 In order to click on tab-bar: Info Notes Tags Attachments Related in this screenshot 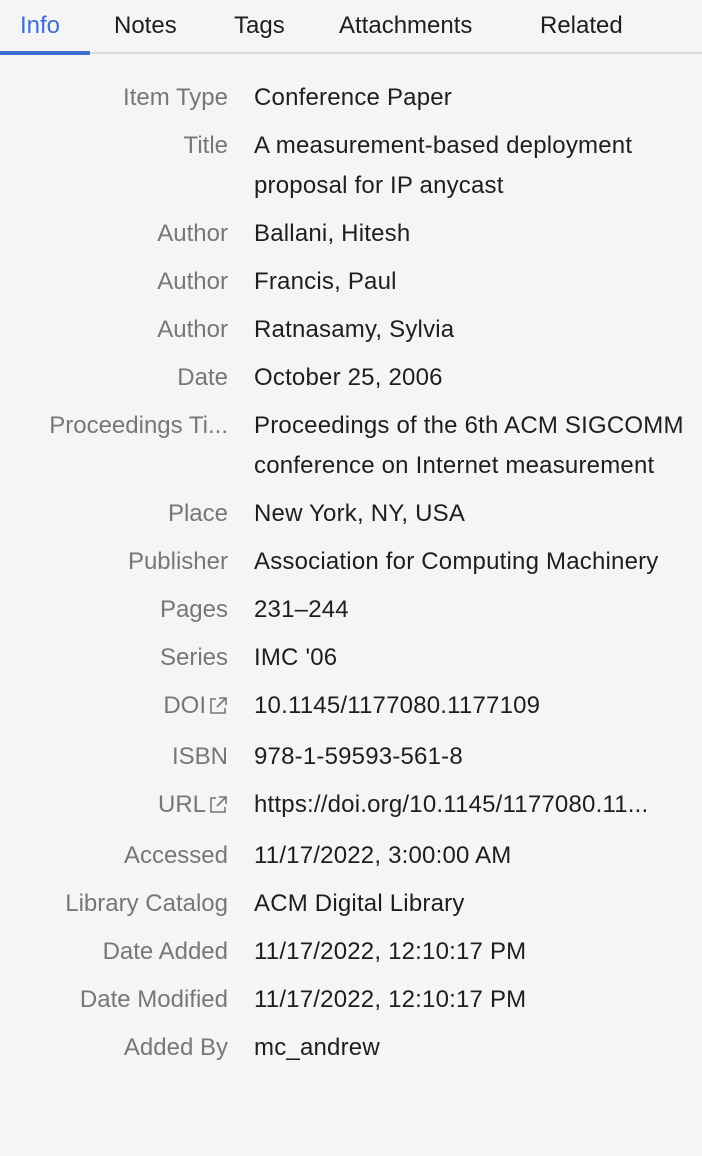, I will do `click(351, 27)`.